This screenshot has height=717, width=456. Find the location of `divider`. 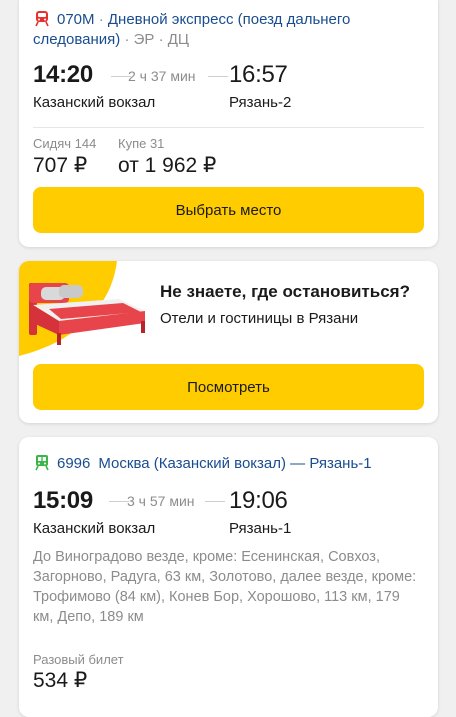

divider is located at coordinates (228, 127).